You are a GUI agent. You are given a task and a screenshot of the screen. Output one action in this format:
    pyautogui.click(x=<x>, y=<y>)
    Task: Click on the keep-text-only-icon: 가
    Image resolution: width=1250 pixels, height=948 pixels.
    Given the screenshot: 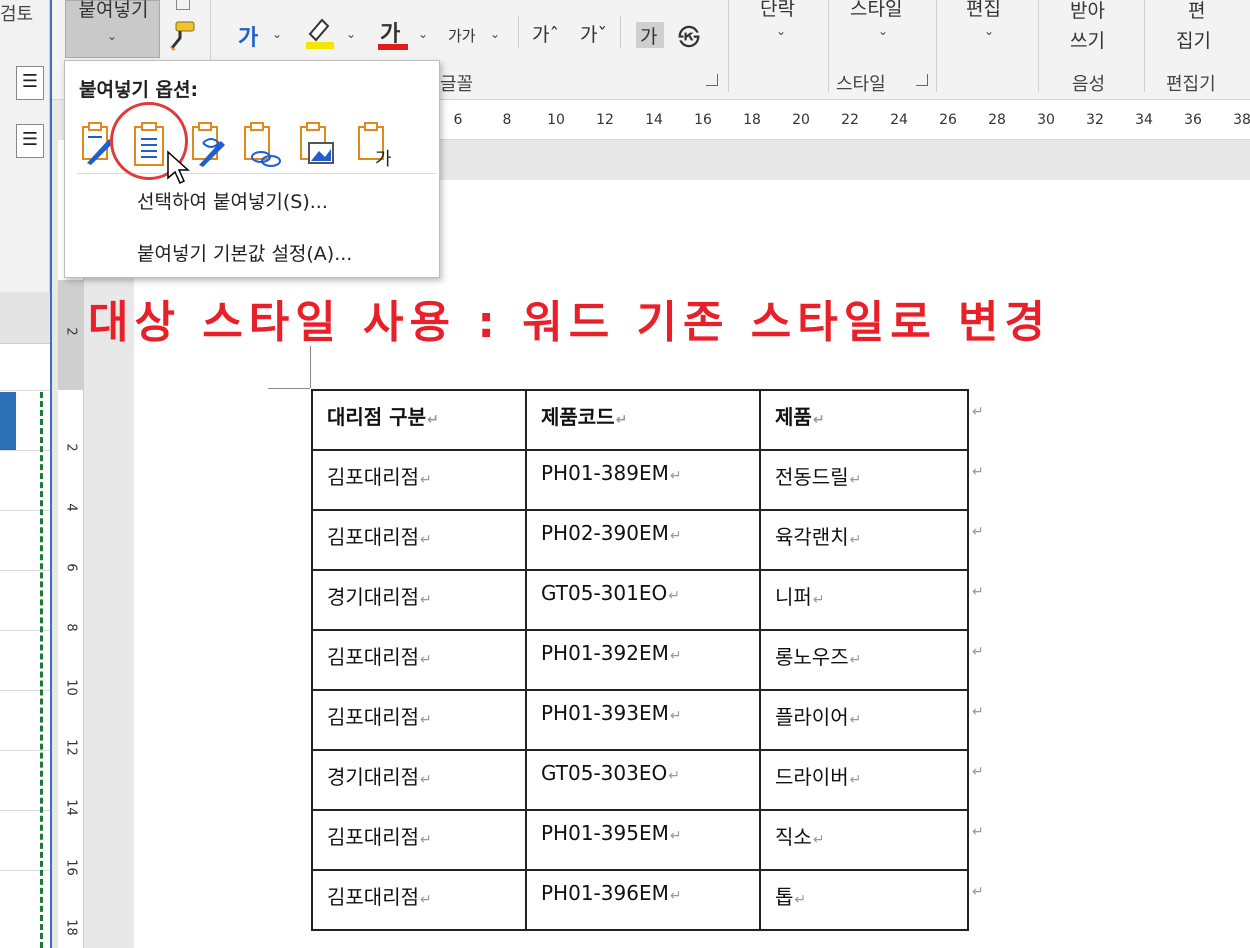 What is the action you would take?
    pyautogui.click(x=375, y=144)
    